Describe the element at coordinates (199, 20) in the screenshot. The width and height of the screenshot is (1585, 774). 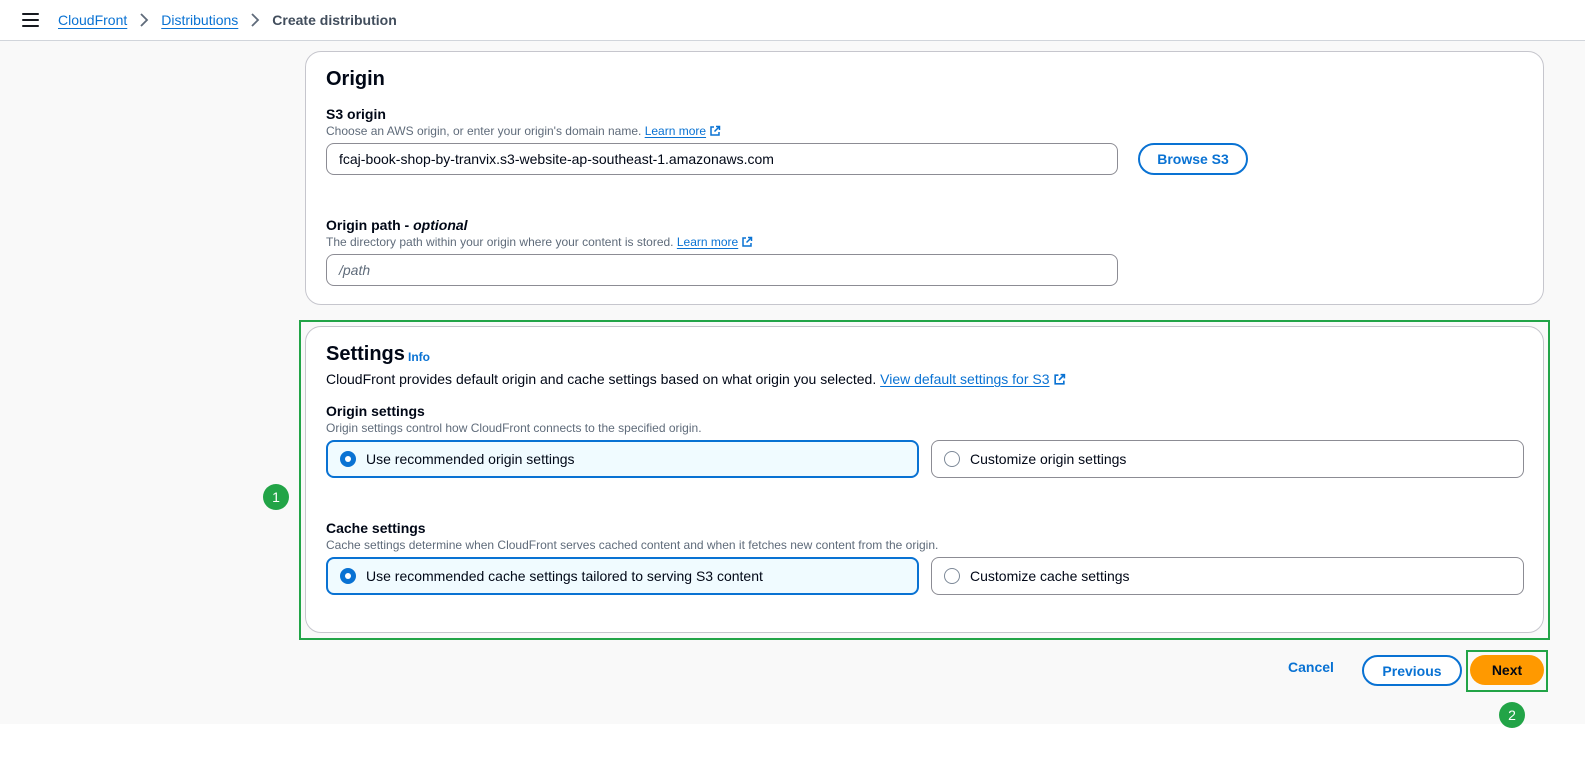
I see `breadcrumb-distributions: Distributions` at that location.